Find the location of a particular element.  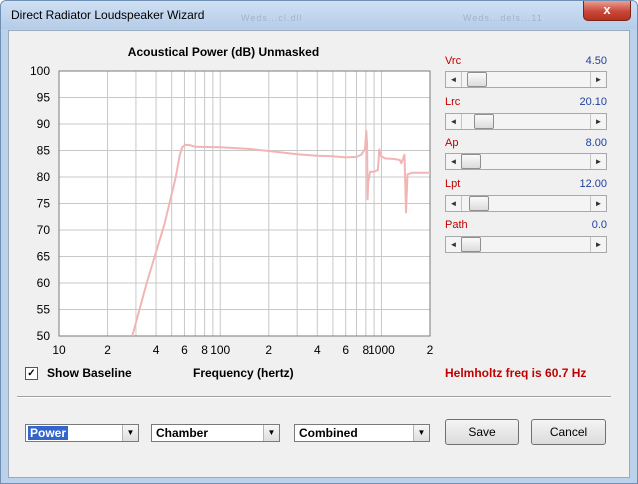

slider-vrc: ◄ ► is located at coordinates (526, 79).